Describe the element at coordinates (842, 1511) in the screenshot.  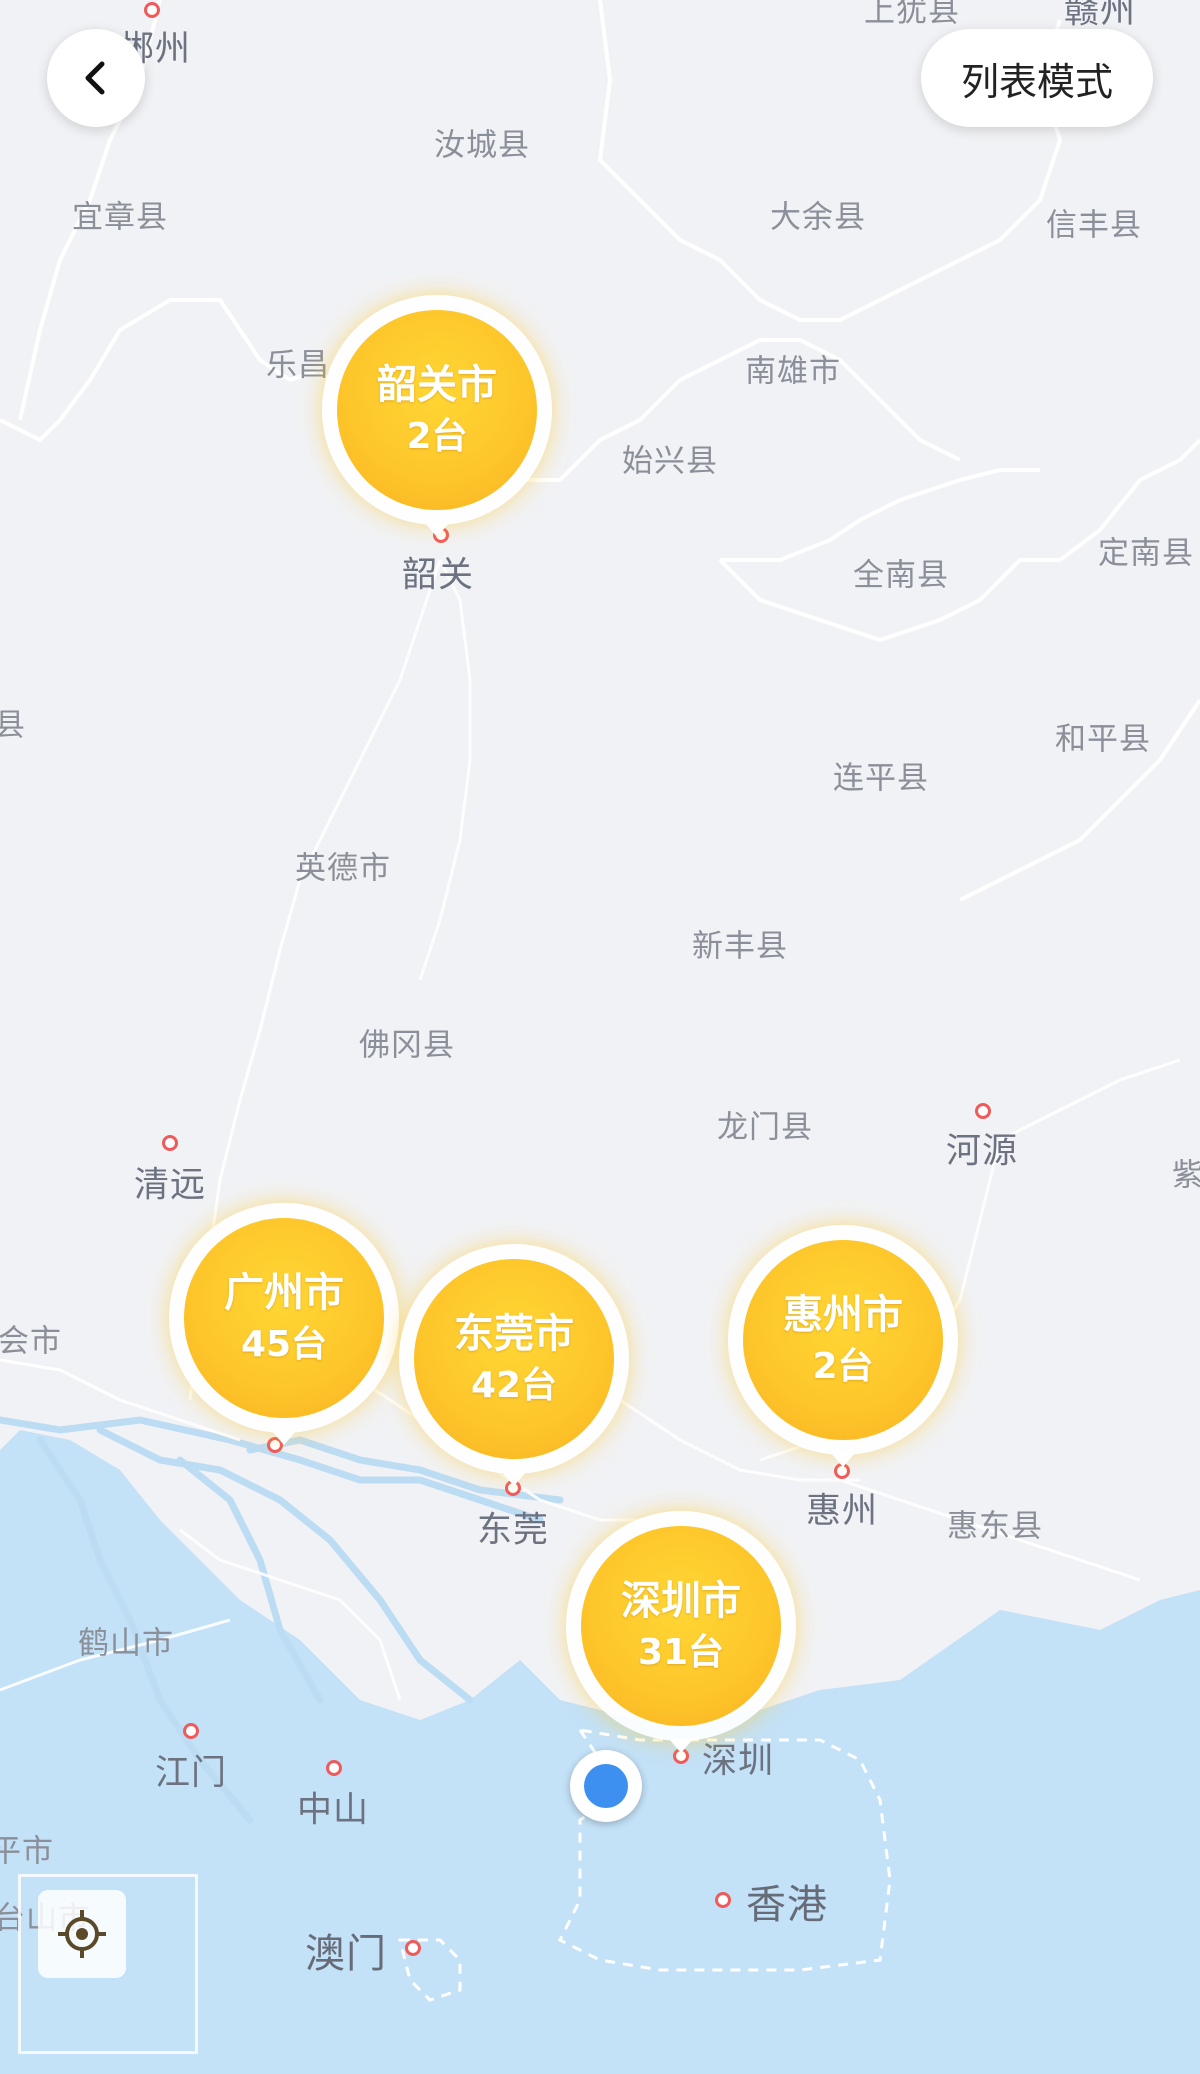
I see `place-label: 惠州` at that location.